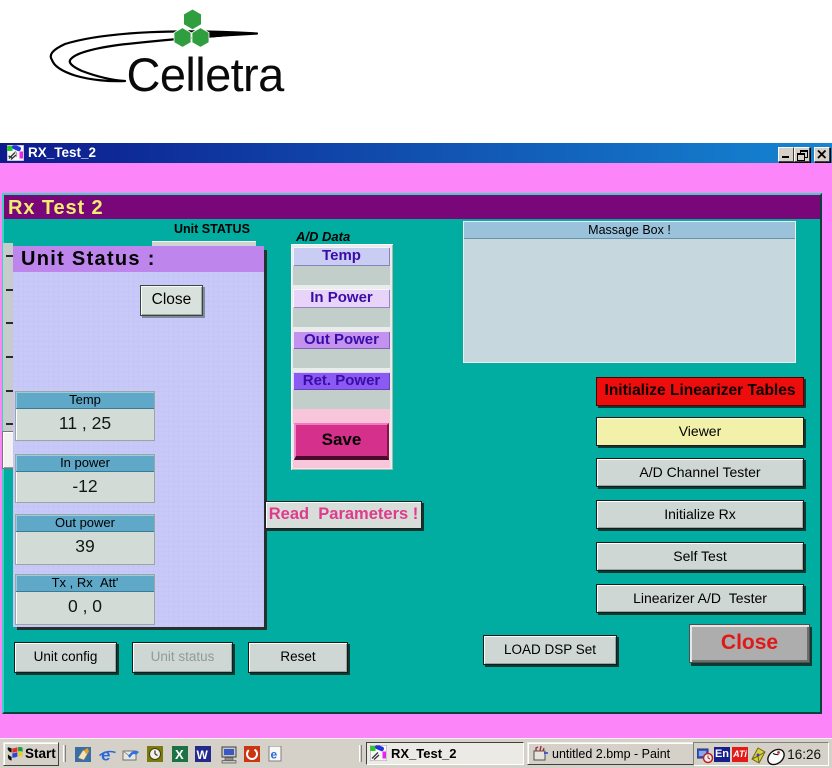  Describe the element at coordinates (179, 754) in the screenshot. I see `svg-text: X` at that location.